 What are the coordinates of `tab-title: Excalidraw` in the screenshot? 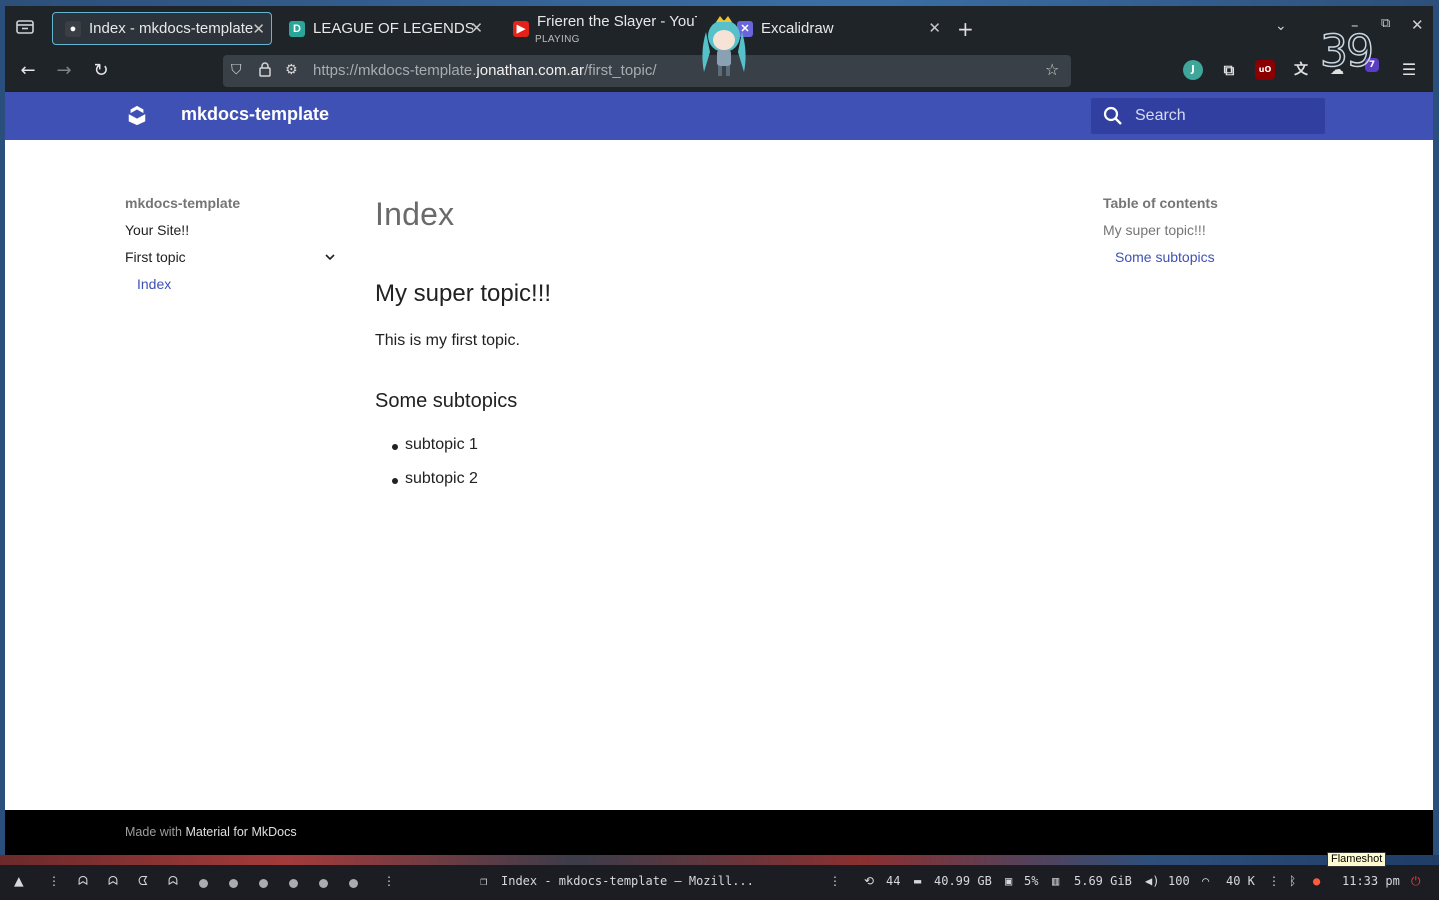 It's located at (797, 28).